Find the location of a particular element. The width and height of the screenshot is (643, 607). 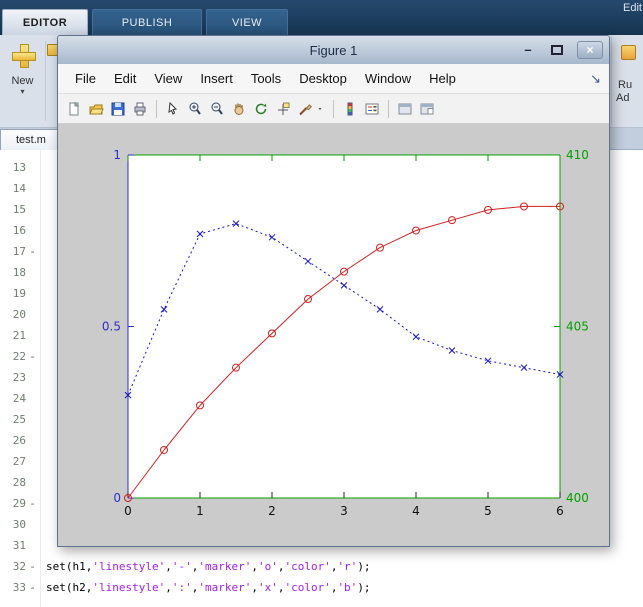

brush-caret-icon is located at coordinates (322, 109).